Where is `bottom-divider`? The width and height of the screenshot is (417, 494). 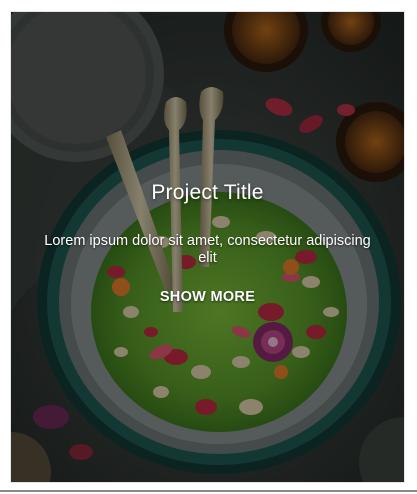 bottom-divider is located at coordinates (208, 491).